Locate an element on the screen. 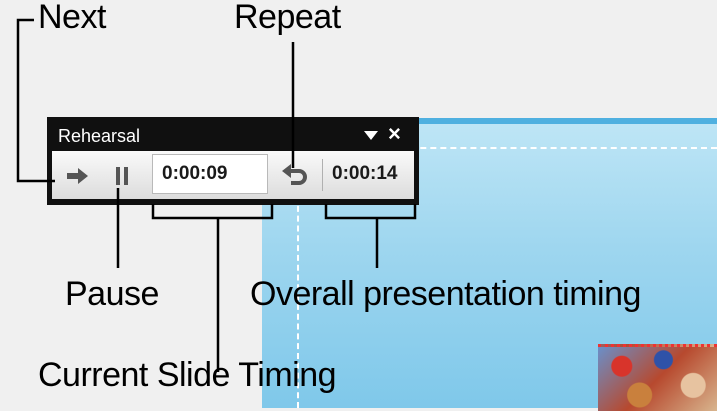 The image size is (717, 411). callout-repeat: Repeat is located at coordinates (287, 18).